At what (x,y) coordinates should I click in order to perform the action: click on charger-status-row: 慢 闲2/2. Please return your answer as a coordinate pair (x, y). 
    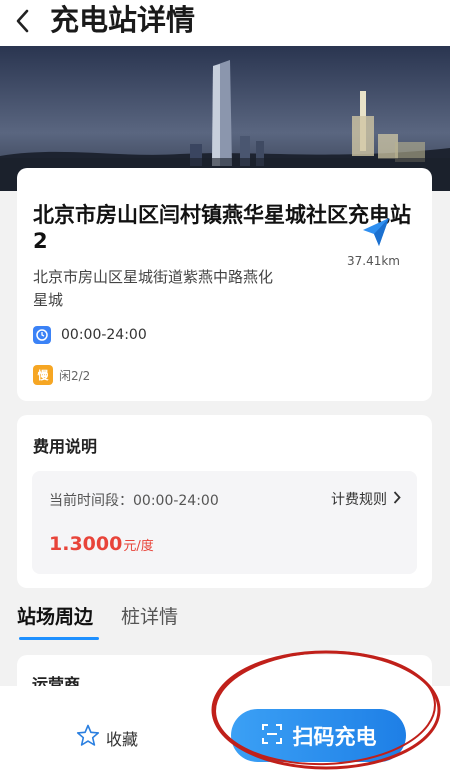
    Looking at the image, I should click on (61, 375).